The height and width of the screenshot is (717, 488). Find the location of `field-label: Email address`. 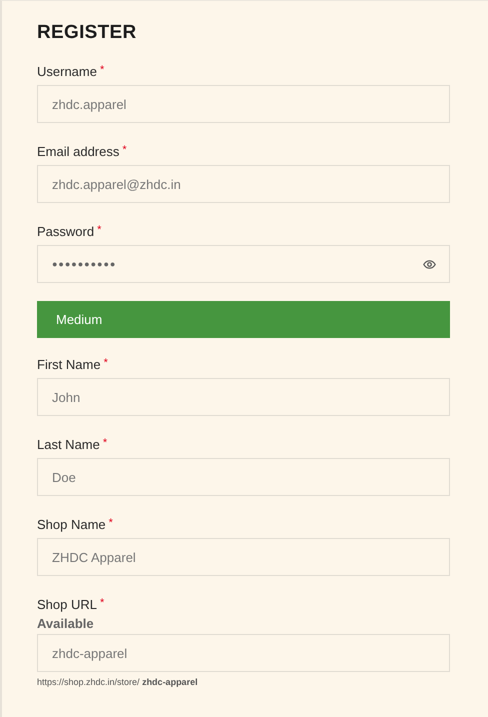

field-label: Email address is located at coordinates (78, 151).